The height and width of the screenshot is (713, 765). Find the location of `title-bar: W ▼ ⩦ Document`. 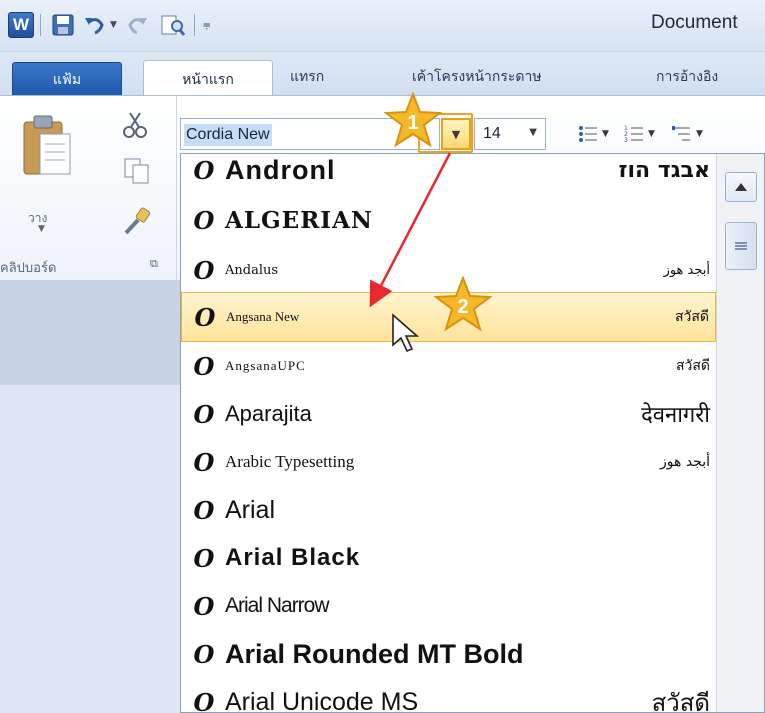

title-bar: W ▼ ⩦ Document is located at coordinates (382, 26).